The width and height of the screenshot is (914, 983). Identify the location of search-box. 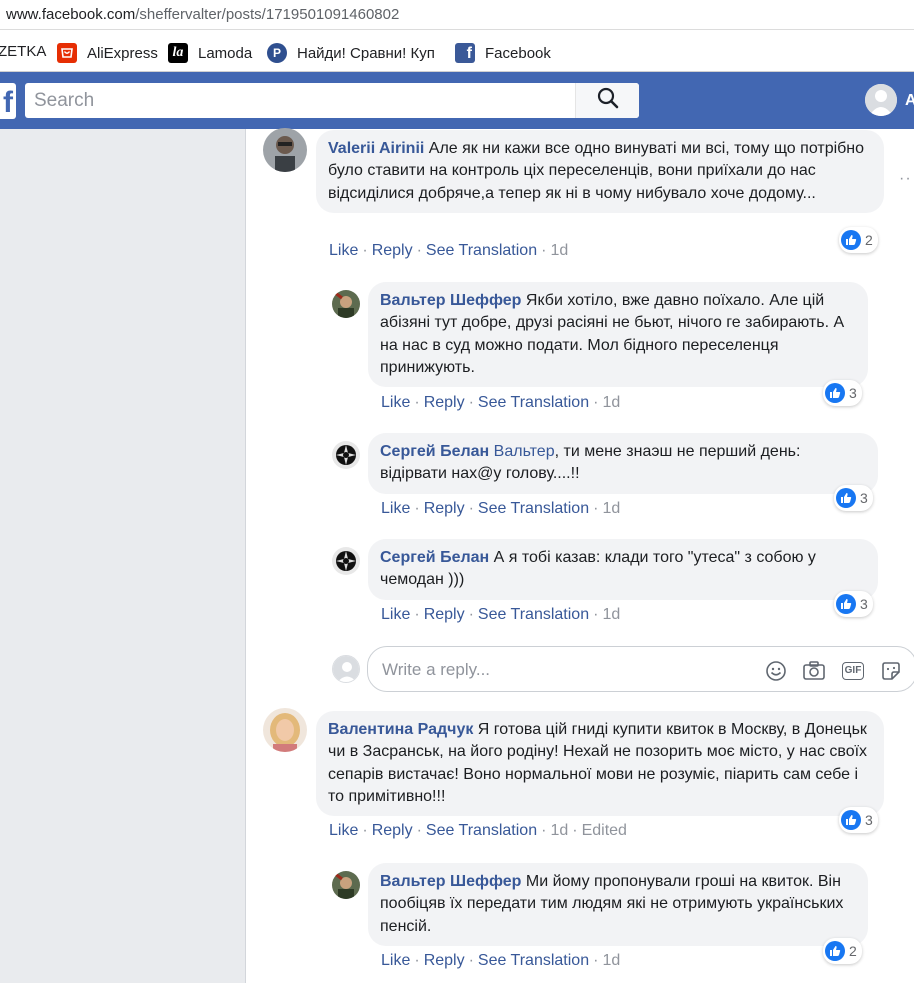
(332, 100).